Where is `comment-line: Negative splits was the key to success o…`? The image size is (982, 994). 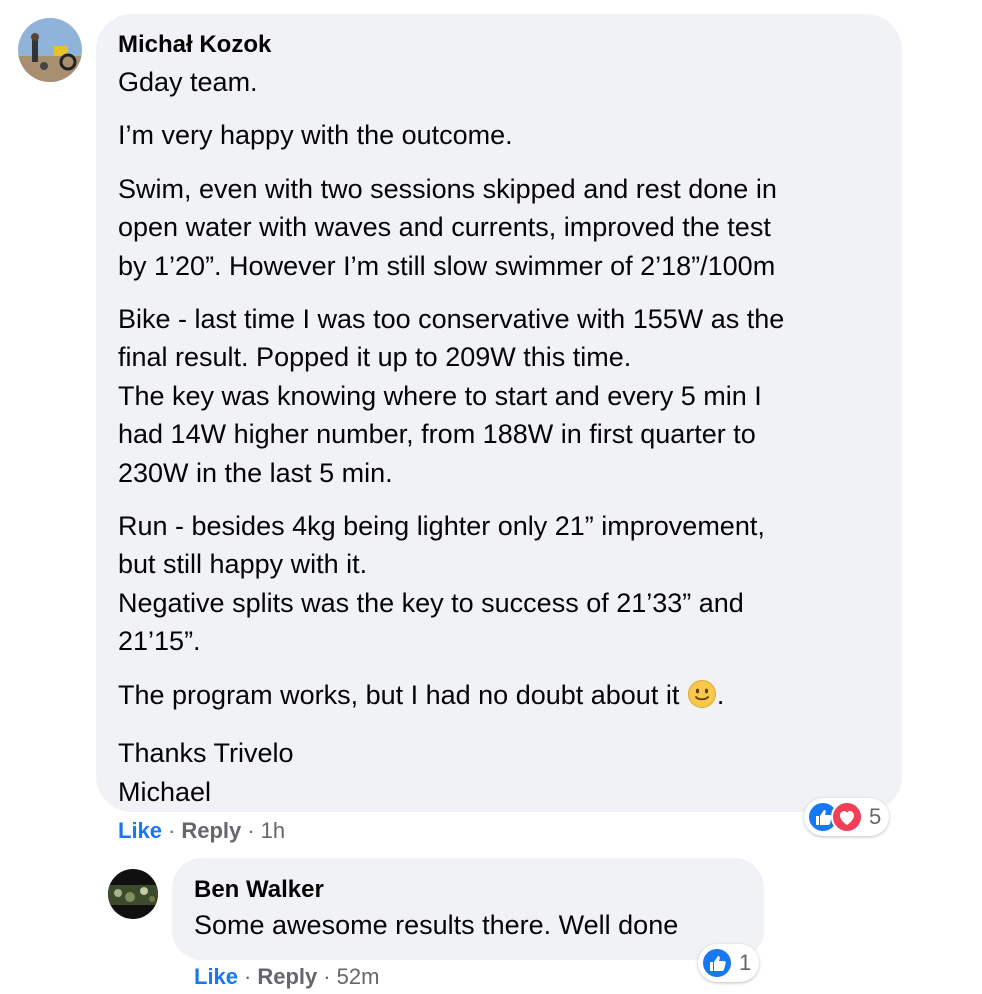 comment-line: Negative splits was the key to success o… is located at coordinates (431, 602).